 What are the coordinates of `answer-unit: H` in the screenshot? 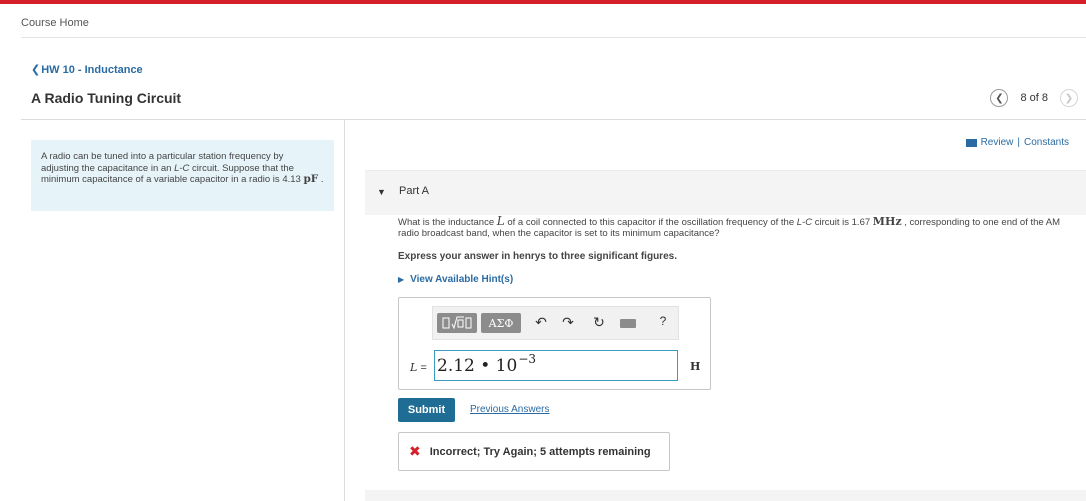 It's located at (695, 366).